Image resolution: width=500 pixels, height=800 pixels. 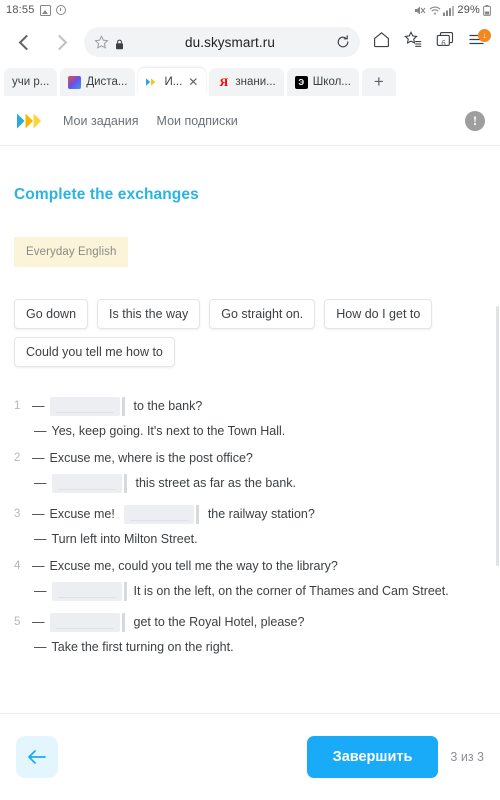 I want to click on exercise-number: 3, so click(x=17, y=513).